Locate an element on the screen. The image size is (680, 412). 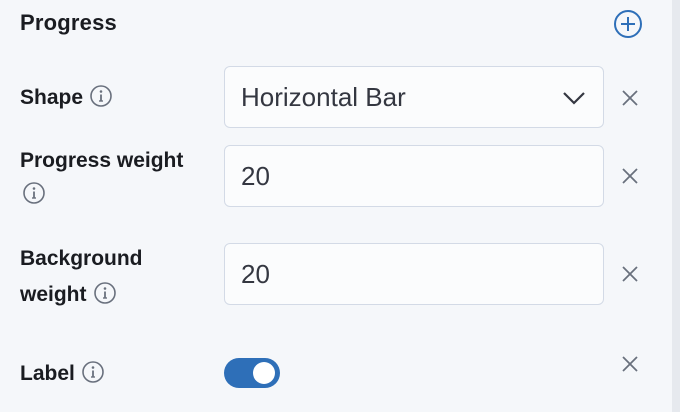
shape-row-label: Shape is located at coordinates (66, 98).